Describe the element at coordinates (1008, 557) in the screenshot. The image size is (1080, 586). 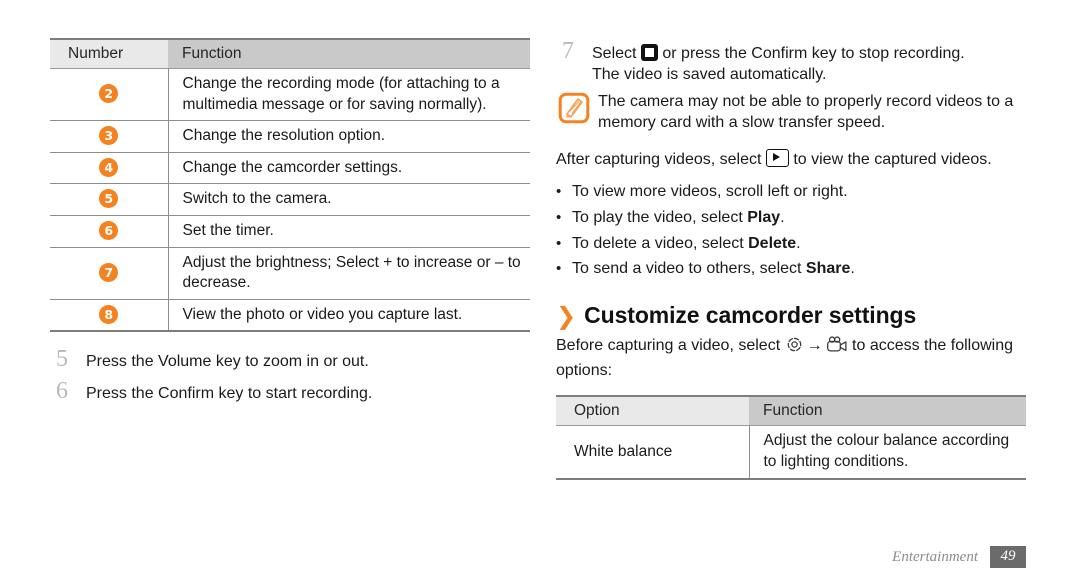
I see `footer-page-number: 49` at that location.